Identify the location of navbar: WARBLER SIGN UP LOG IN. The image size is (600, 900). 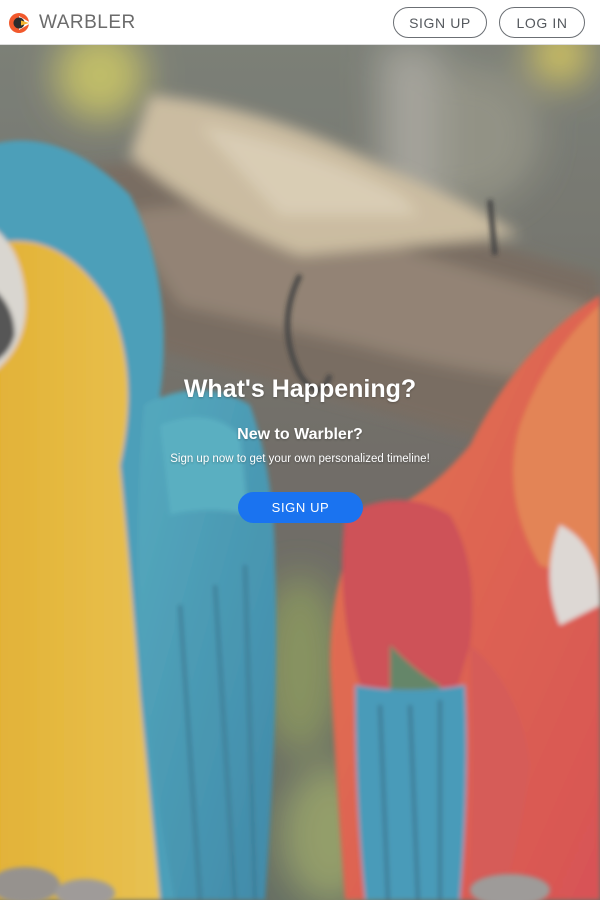
(300, 22).